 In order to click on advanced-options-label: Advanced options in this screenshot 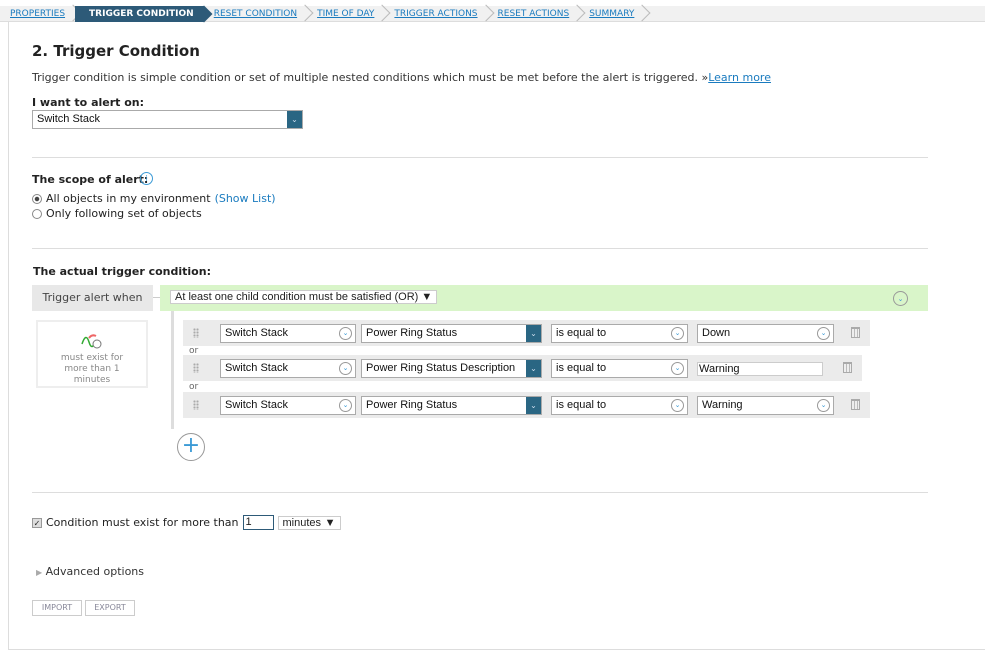, I will do `click(95, 571)`.